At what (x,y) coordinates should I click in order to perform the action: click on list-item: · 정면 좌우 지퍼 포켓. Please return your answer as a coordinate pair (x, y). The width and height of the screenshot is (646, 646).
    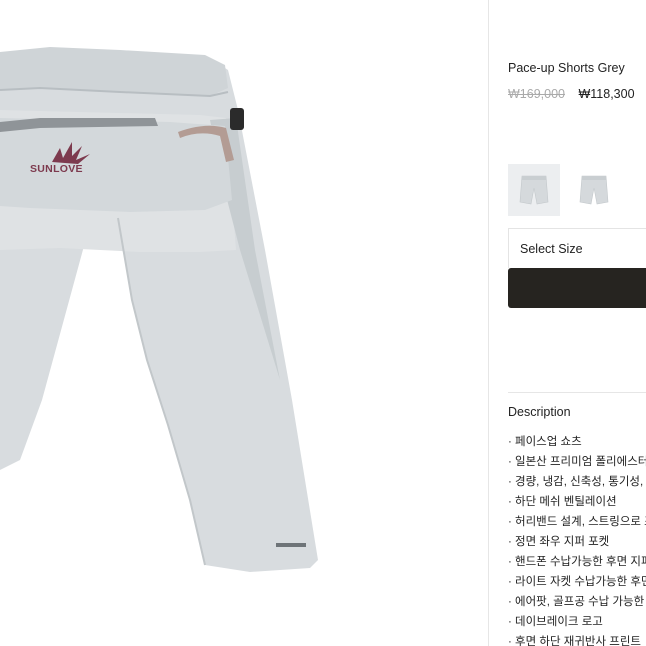
    Looking at the image, I should click on (559, 542).